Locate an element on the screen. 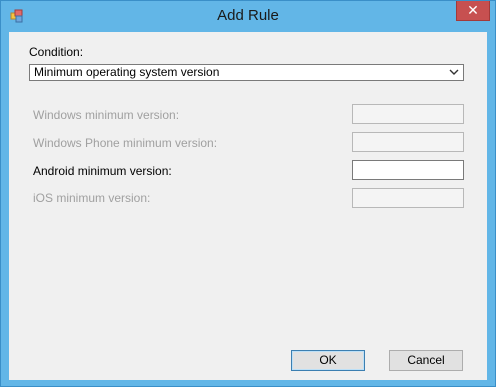  cancel-button: Cancel is located at coordinates (426, 360).